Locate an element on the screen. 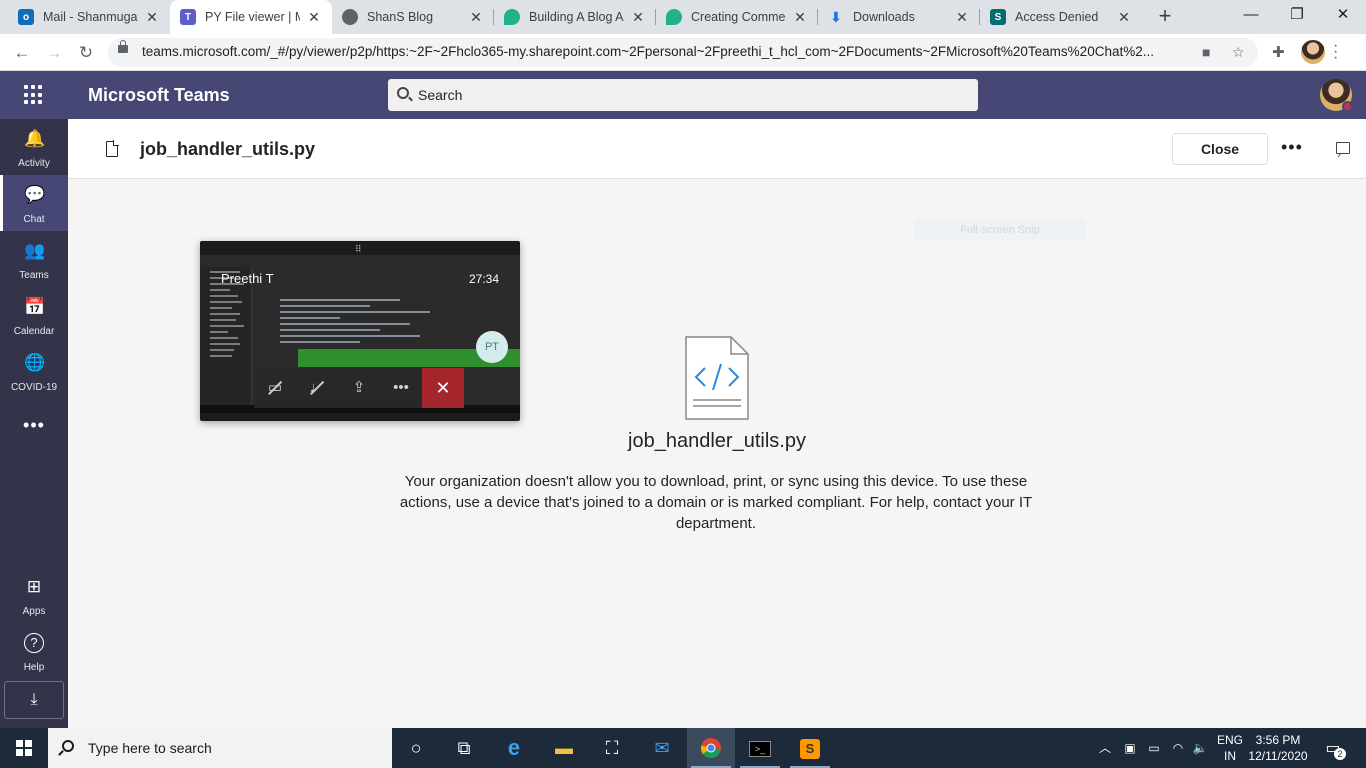 Image resolution: width=1366 pixels, height=768 pixels. mic-muted-icon: ♩ is located at coordinates (317, 388).